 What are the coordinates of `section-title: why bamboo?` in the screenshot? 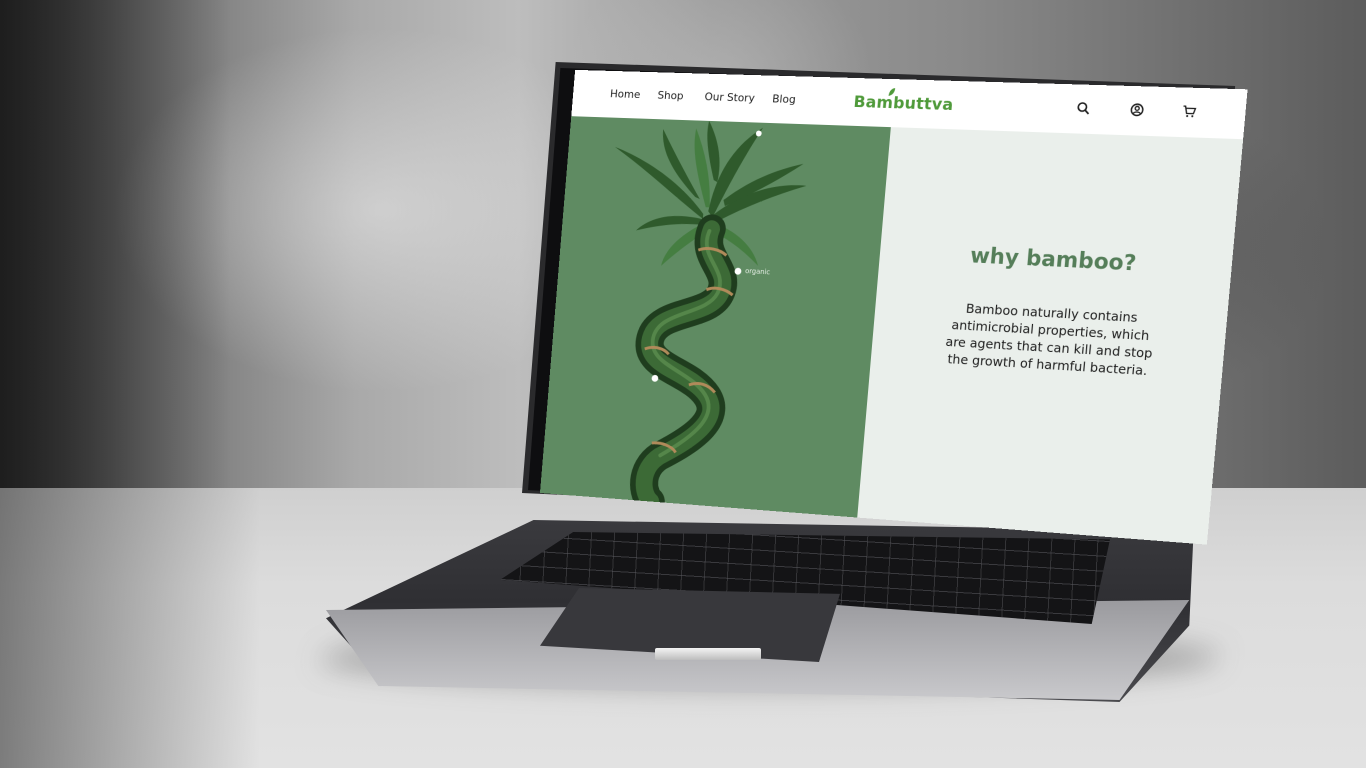 It's located at (1053, 259).